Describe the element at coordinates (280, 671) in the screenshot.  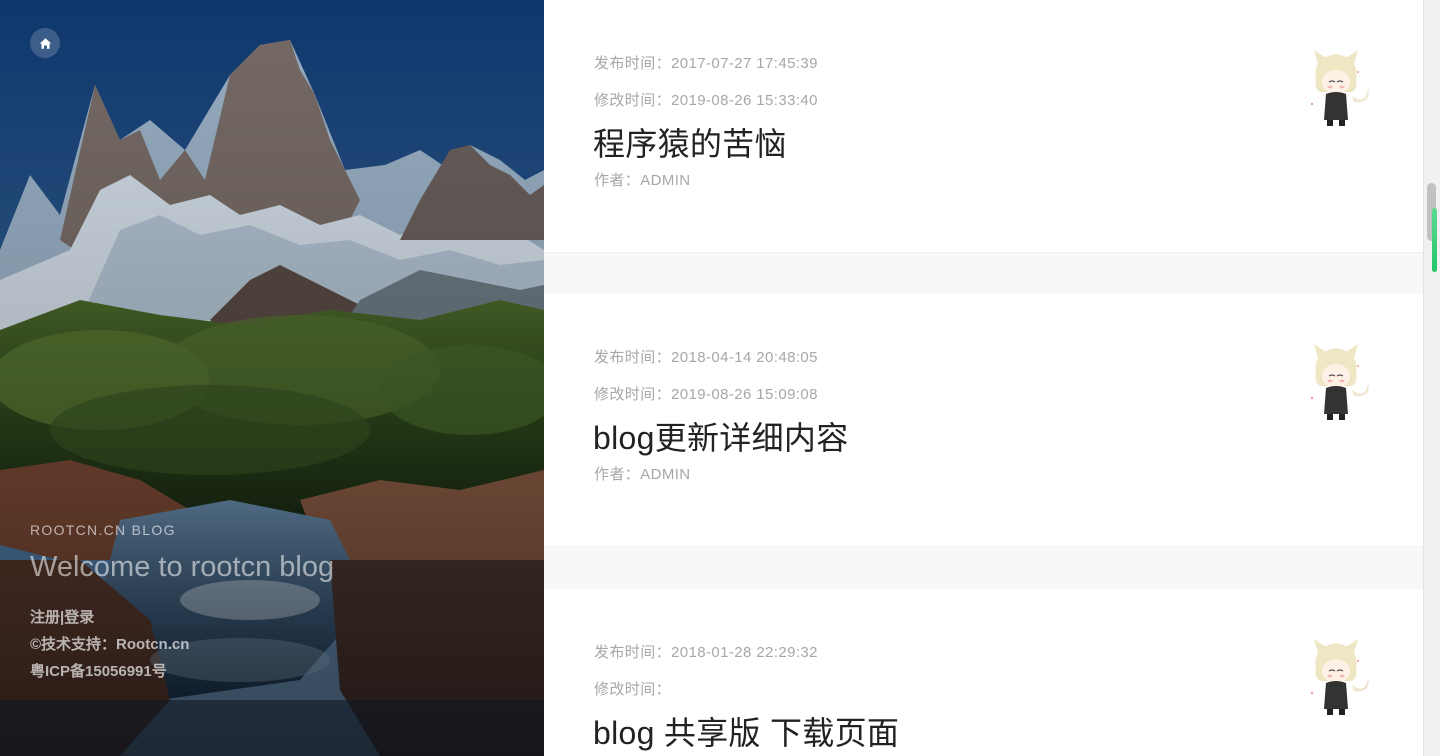
I see `icp-record-link: 粤ICP备15056991号` at that location.